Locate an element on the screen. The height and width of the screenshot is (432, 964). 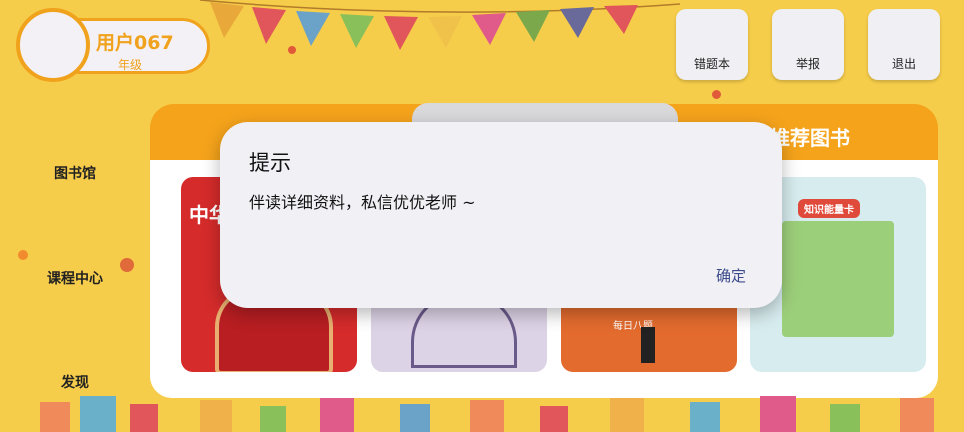
dialog-message: 伴读详细资料，私信优优老师 ~ is located at coordinates (362, 202).